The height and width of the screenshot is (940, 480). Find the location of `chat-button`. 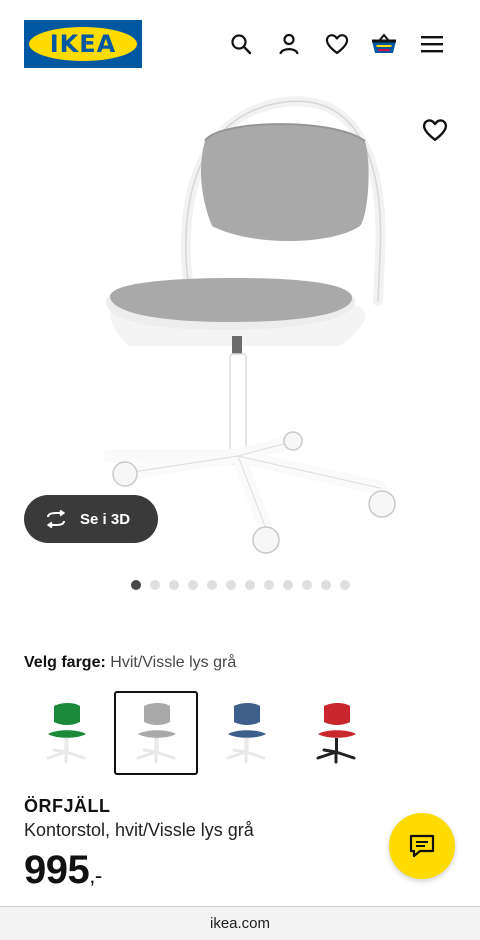

chat-button is located at coordinates (422, 846).